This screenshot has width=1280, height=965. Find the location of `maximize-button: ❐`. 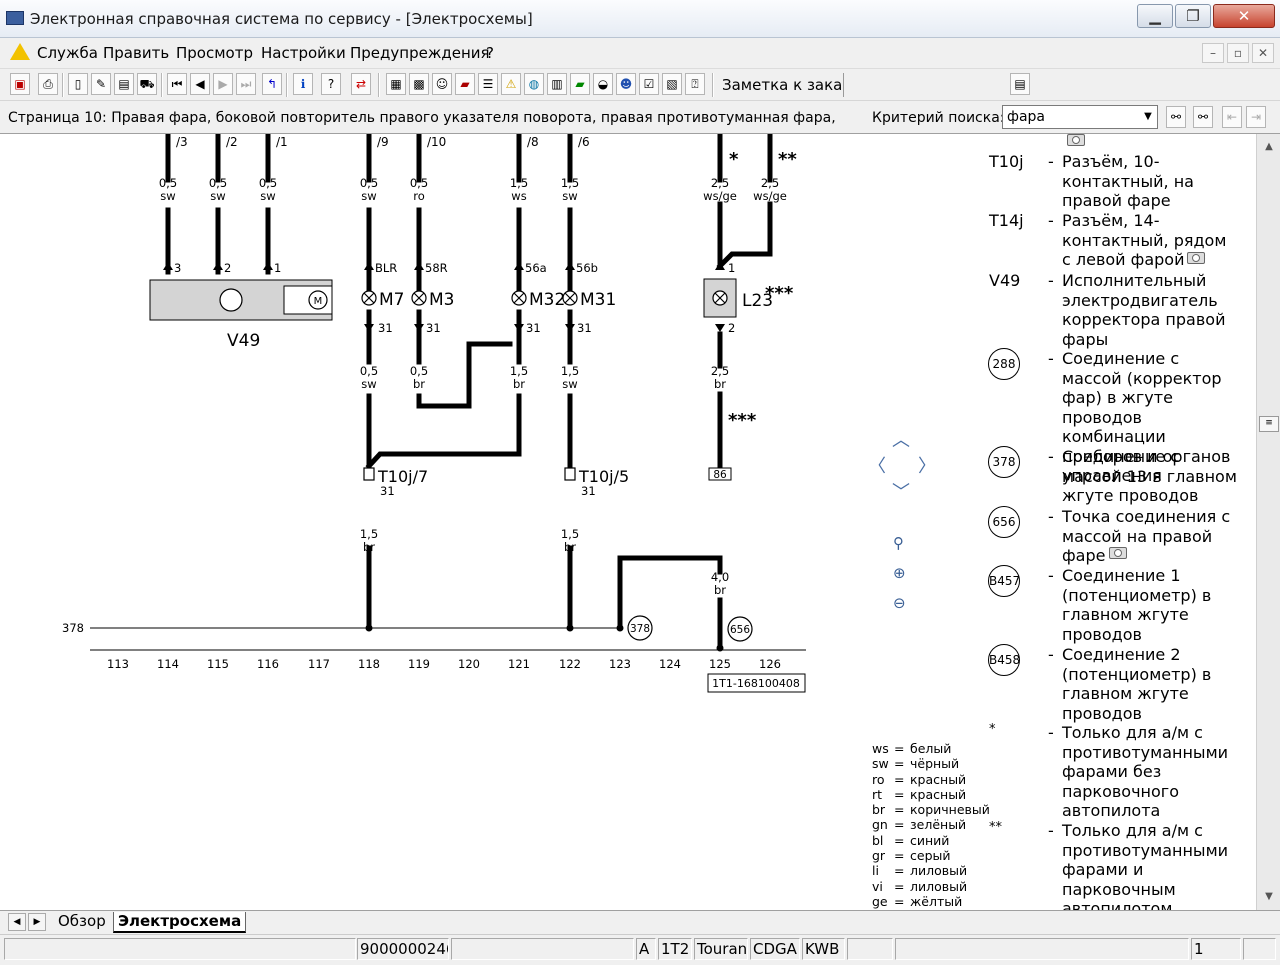

maximize-button: ❐ is located at coordinates (1193, 16).